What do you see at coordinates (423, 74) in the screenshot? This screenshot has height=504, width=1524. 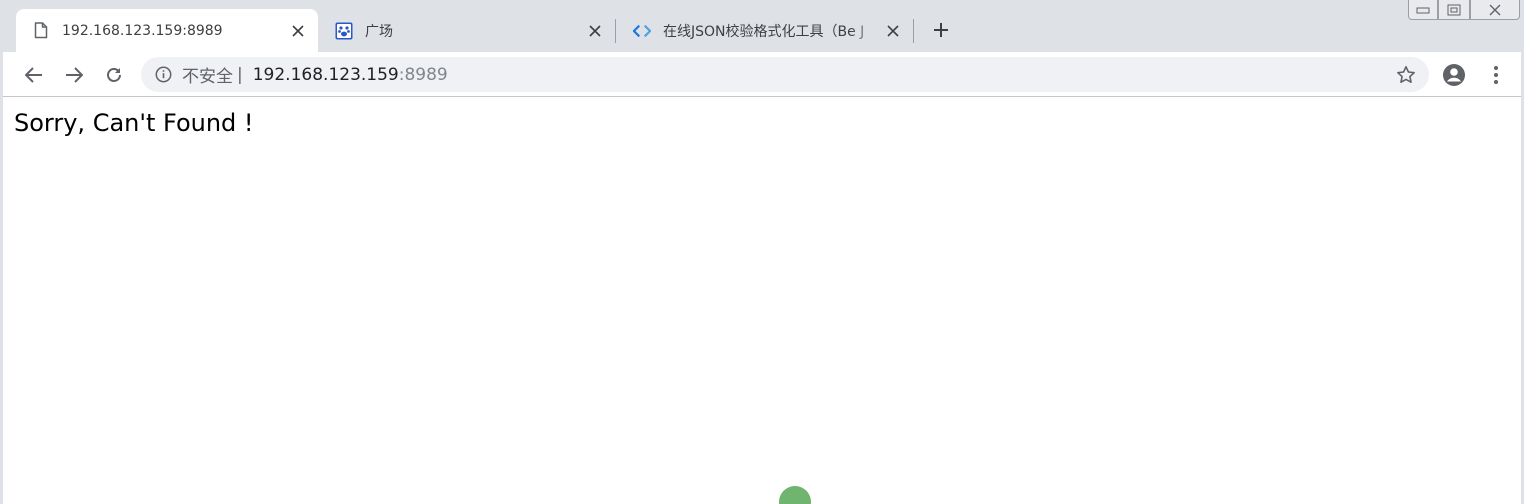 I see `url-port: :8989` at bounding box center [423, 74].